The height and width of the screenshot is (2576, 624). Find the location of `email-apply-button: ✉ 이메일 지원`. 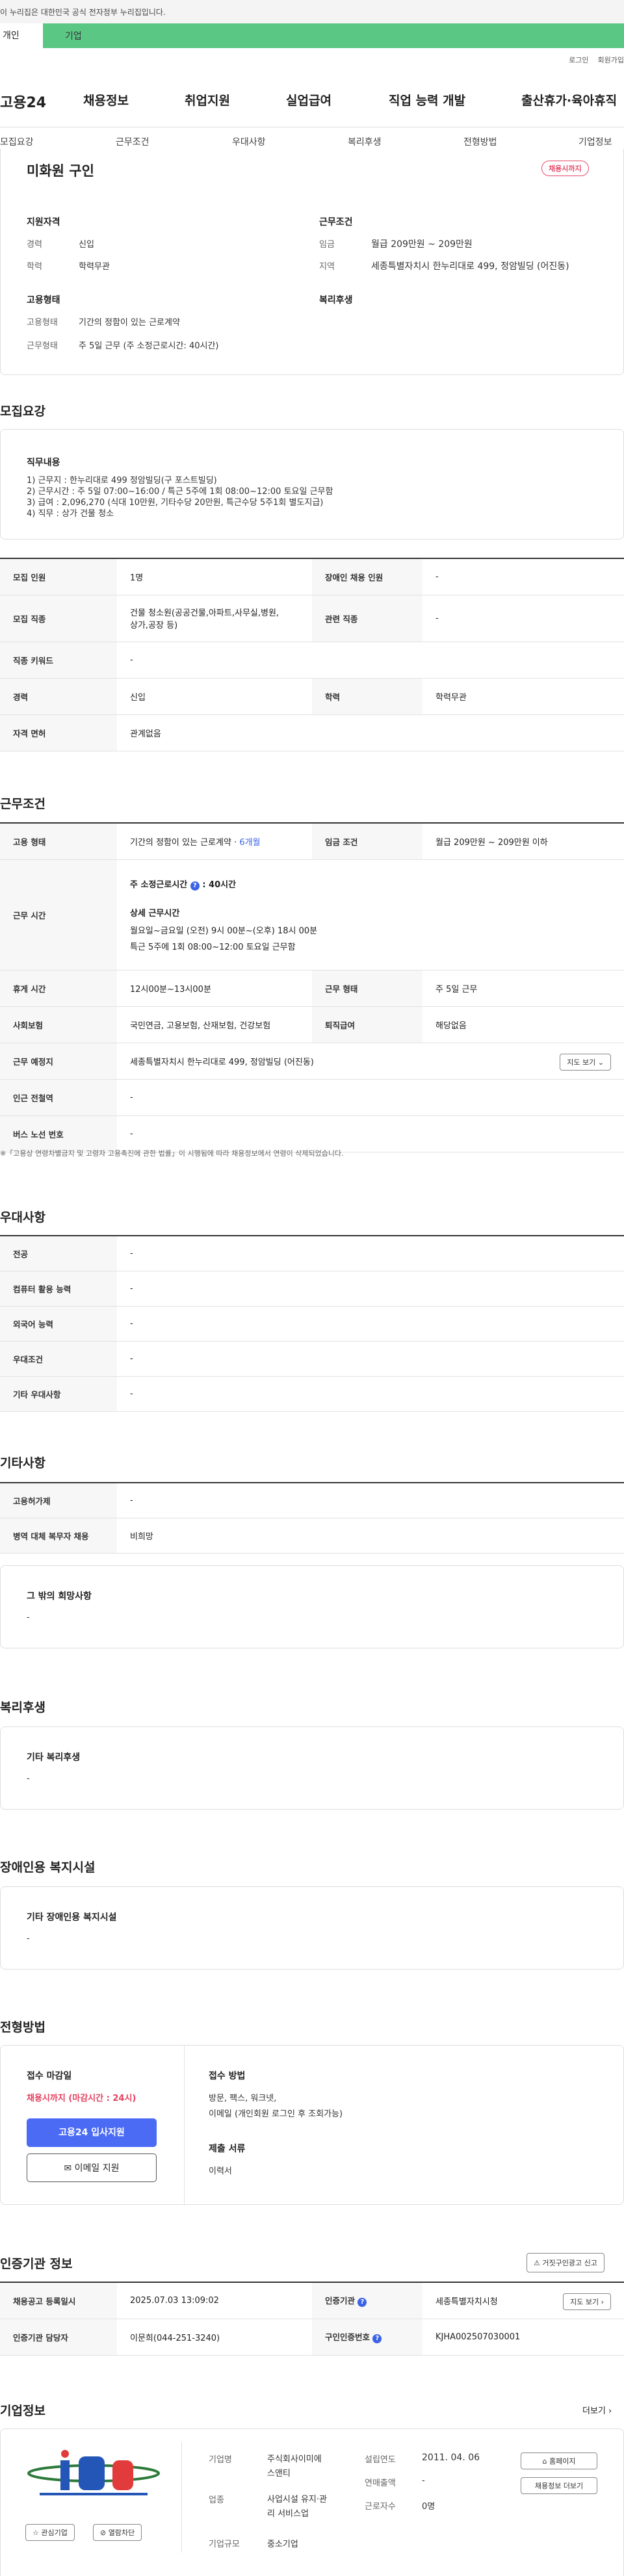

email-apply-button: ✉ 이메일 지원 is located at coordinates (92, 2167).